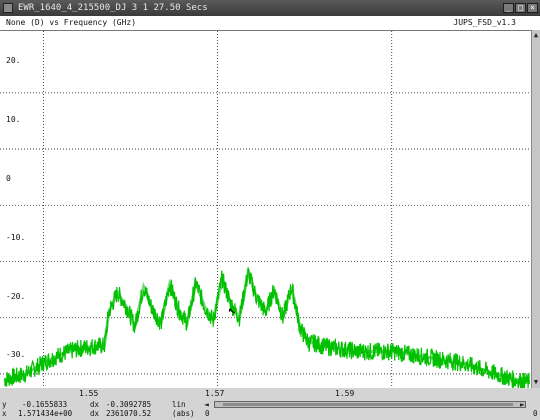 The width and height of the screenshot is (540, 420). What do you see at coordinates (522, 404) in the screenshot?
I see `scroll-right-arrow-icon: ►` at bounding box center [522, 404].